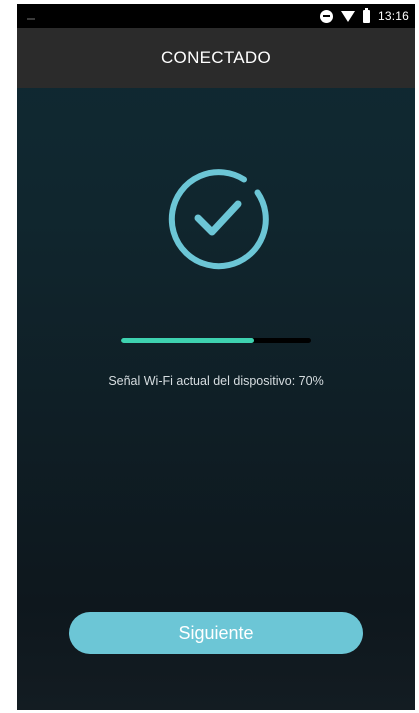  I want to click on battery-icon, so click(366, 15).